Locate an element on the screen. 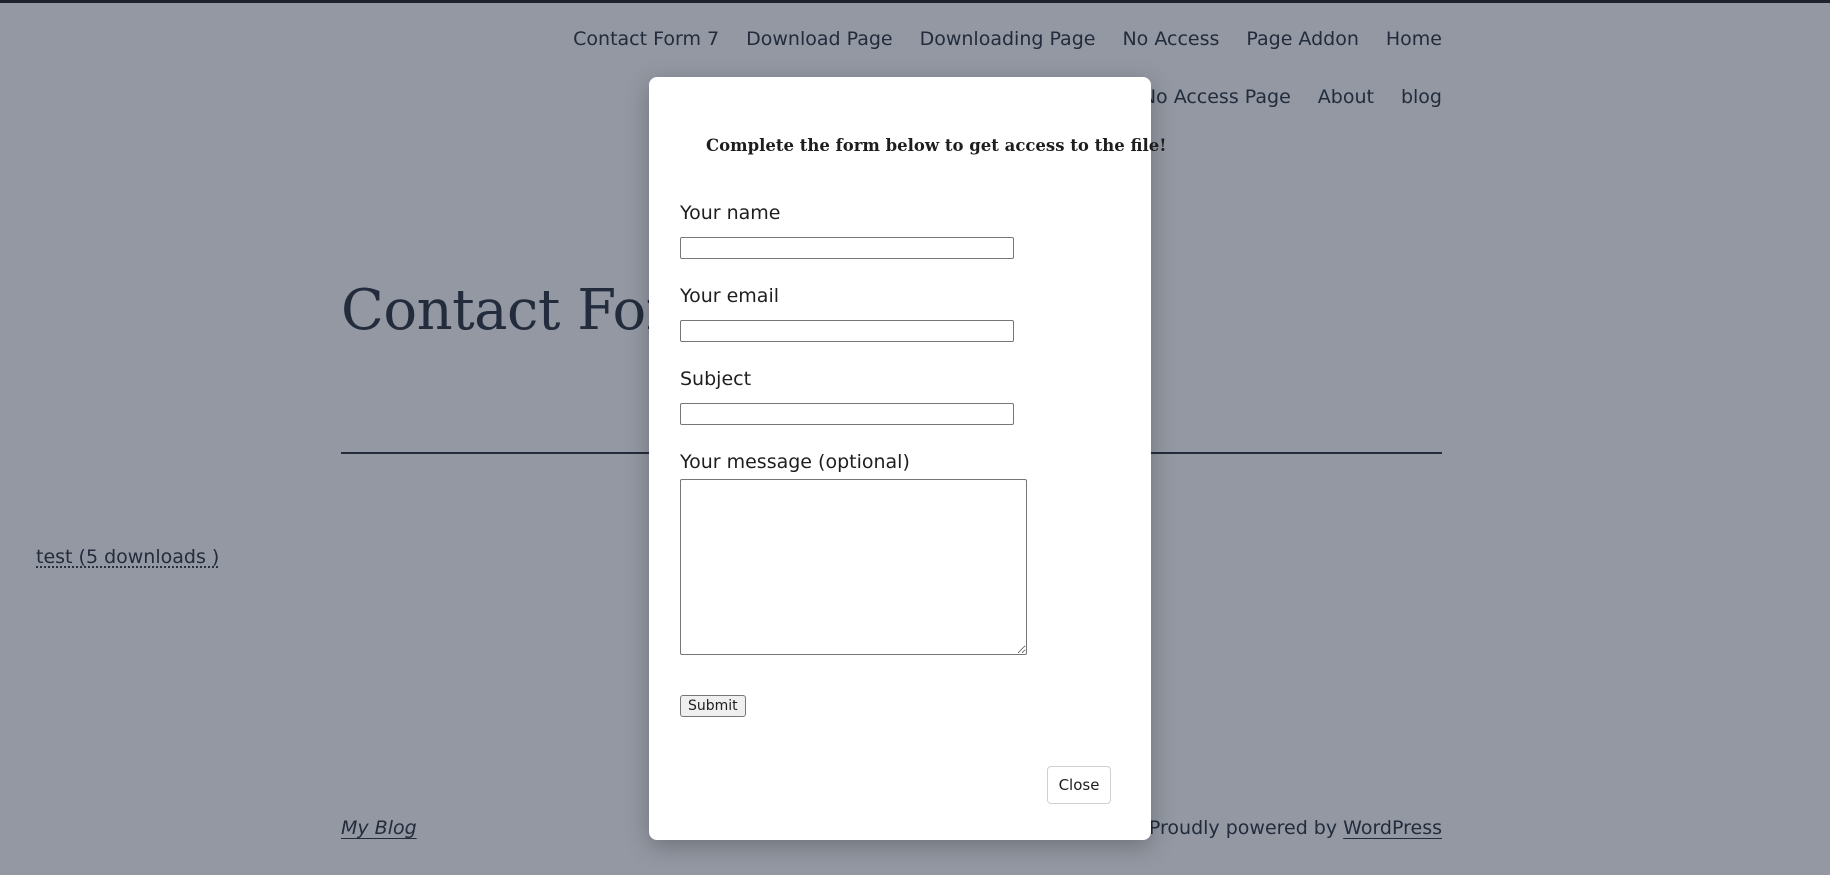 The width and height of the screenshot is (1830, 875). submit-button: Submit is located at coordinates (713, 706).